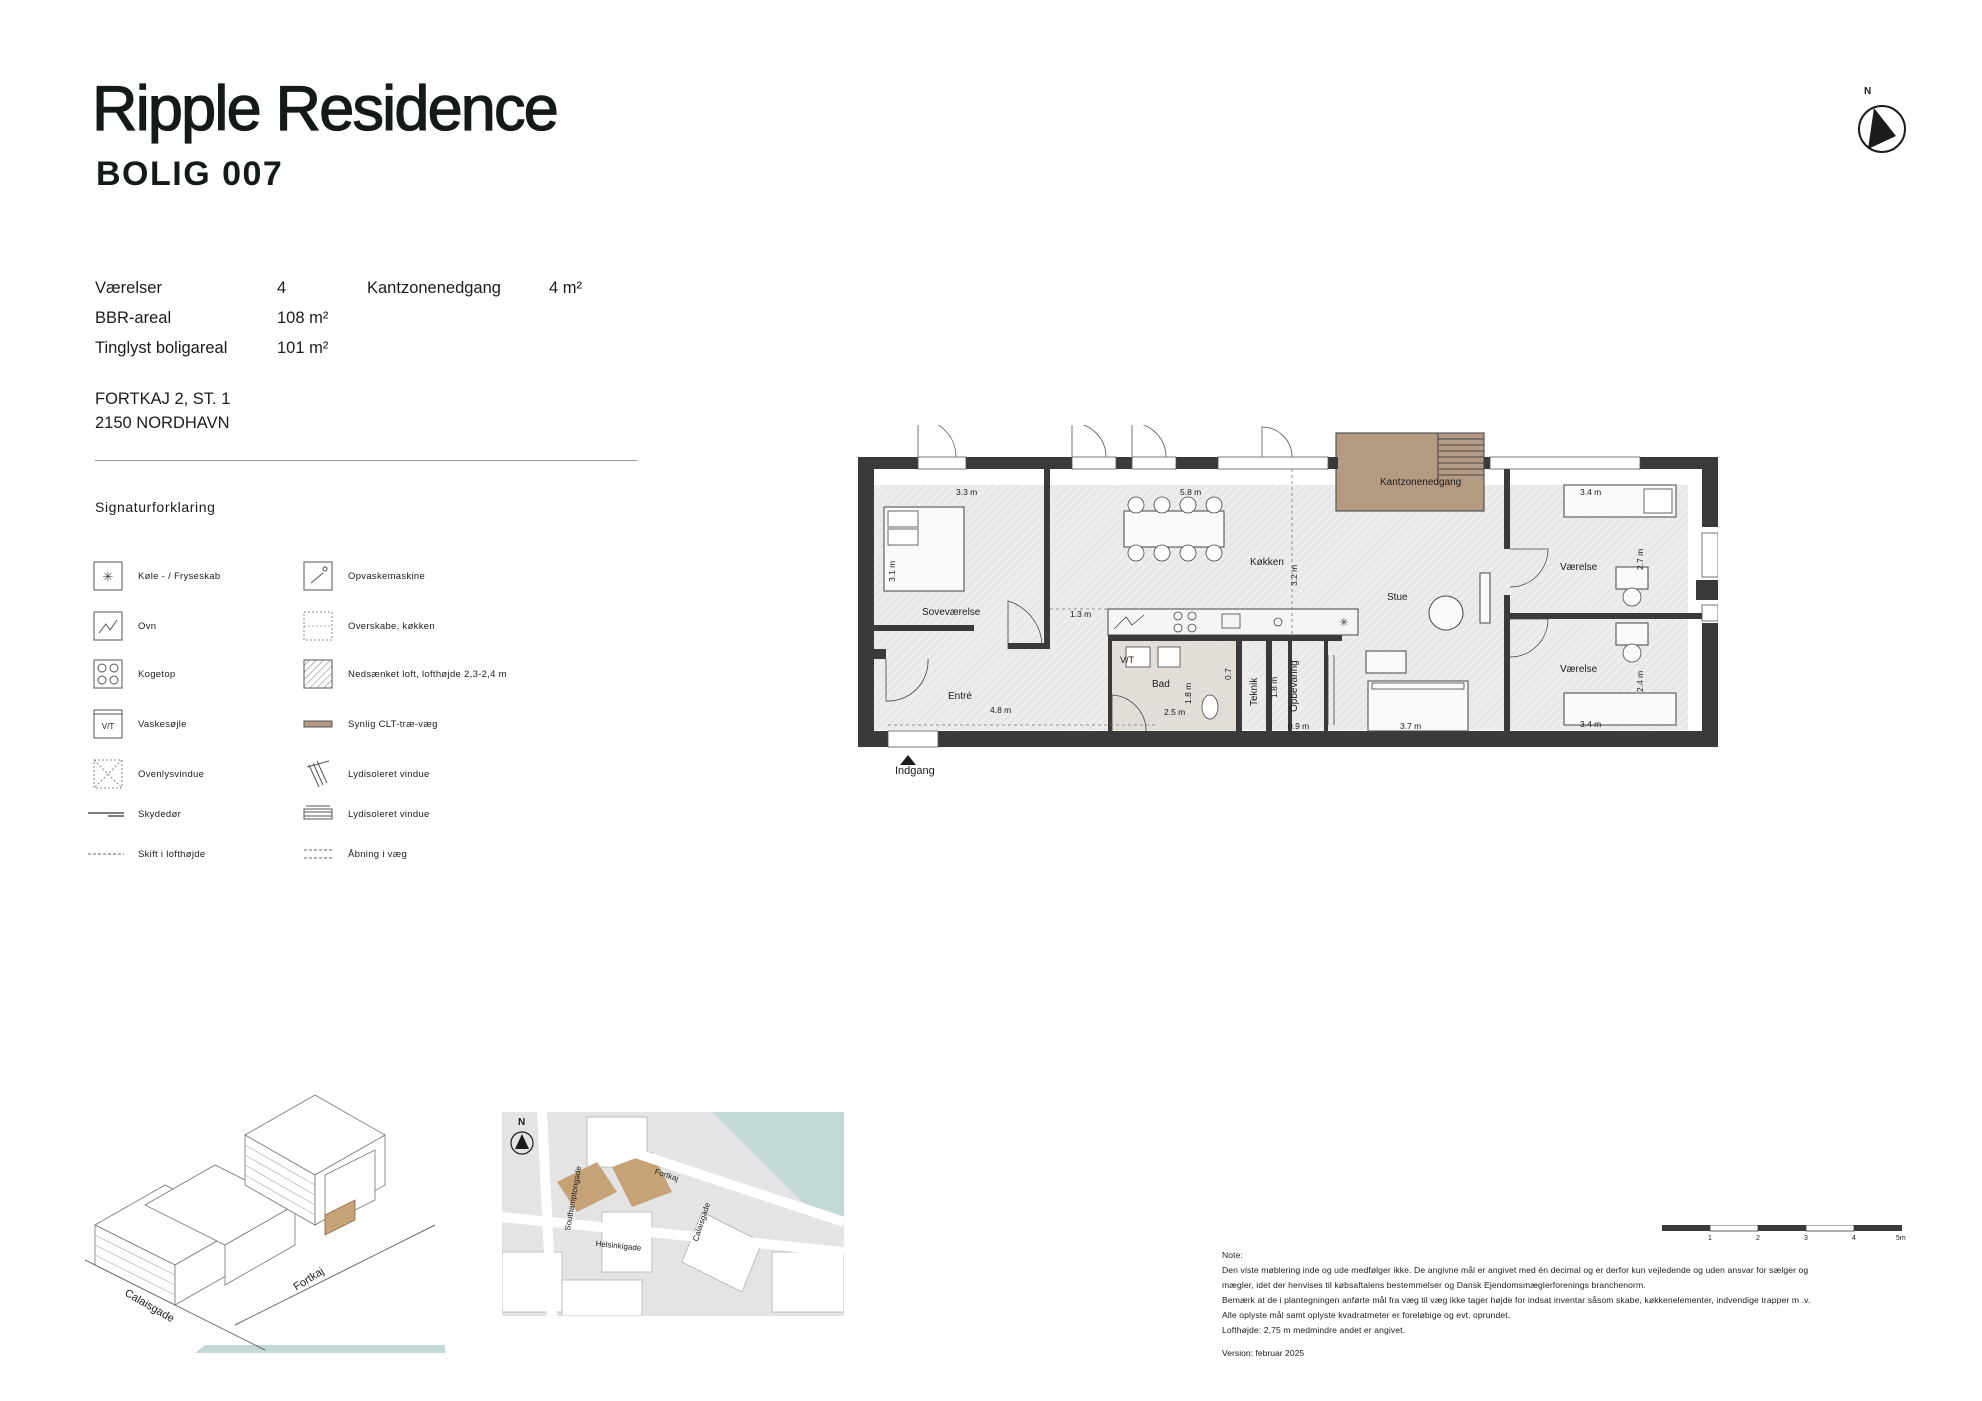  Describe the element at coordinates (1288, 595) in the screenshot. I see `floor-plan: ✳` at that location.